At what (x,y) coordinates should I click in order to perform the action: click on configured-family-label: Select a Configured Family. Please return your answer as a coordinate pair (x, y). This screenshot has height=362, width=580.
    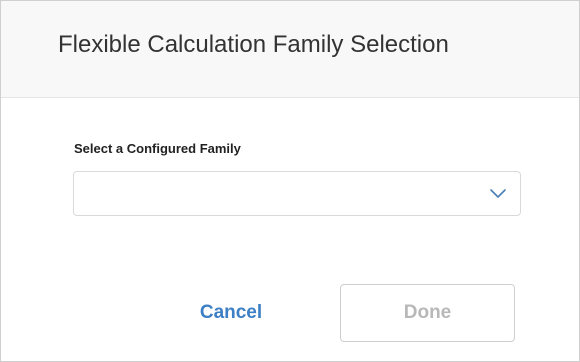
    Looking at the image, I should click on (157, 148).